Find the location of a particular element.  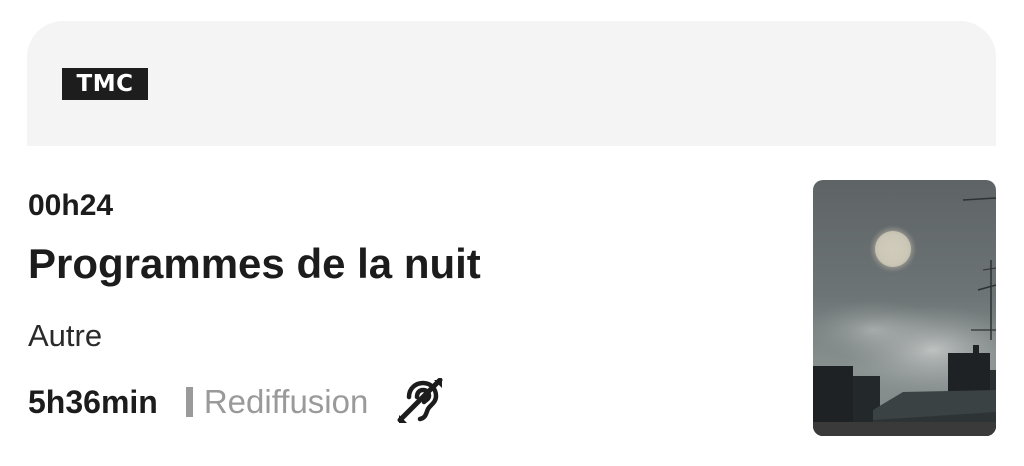

program-meta: 5h36min Rediffusion is located at coordinates (236, 401).